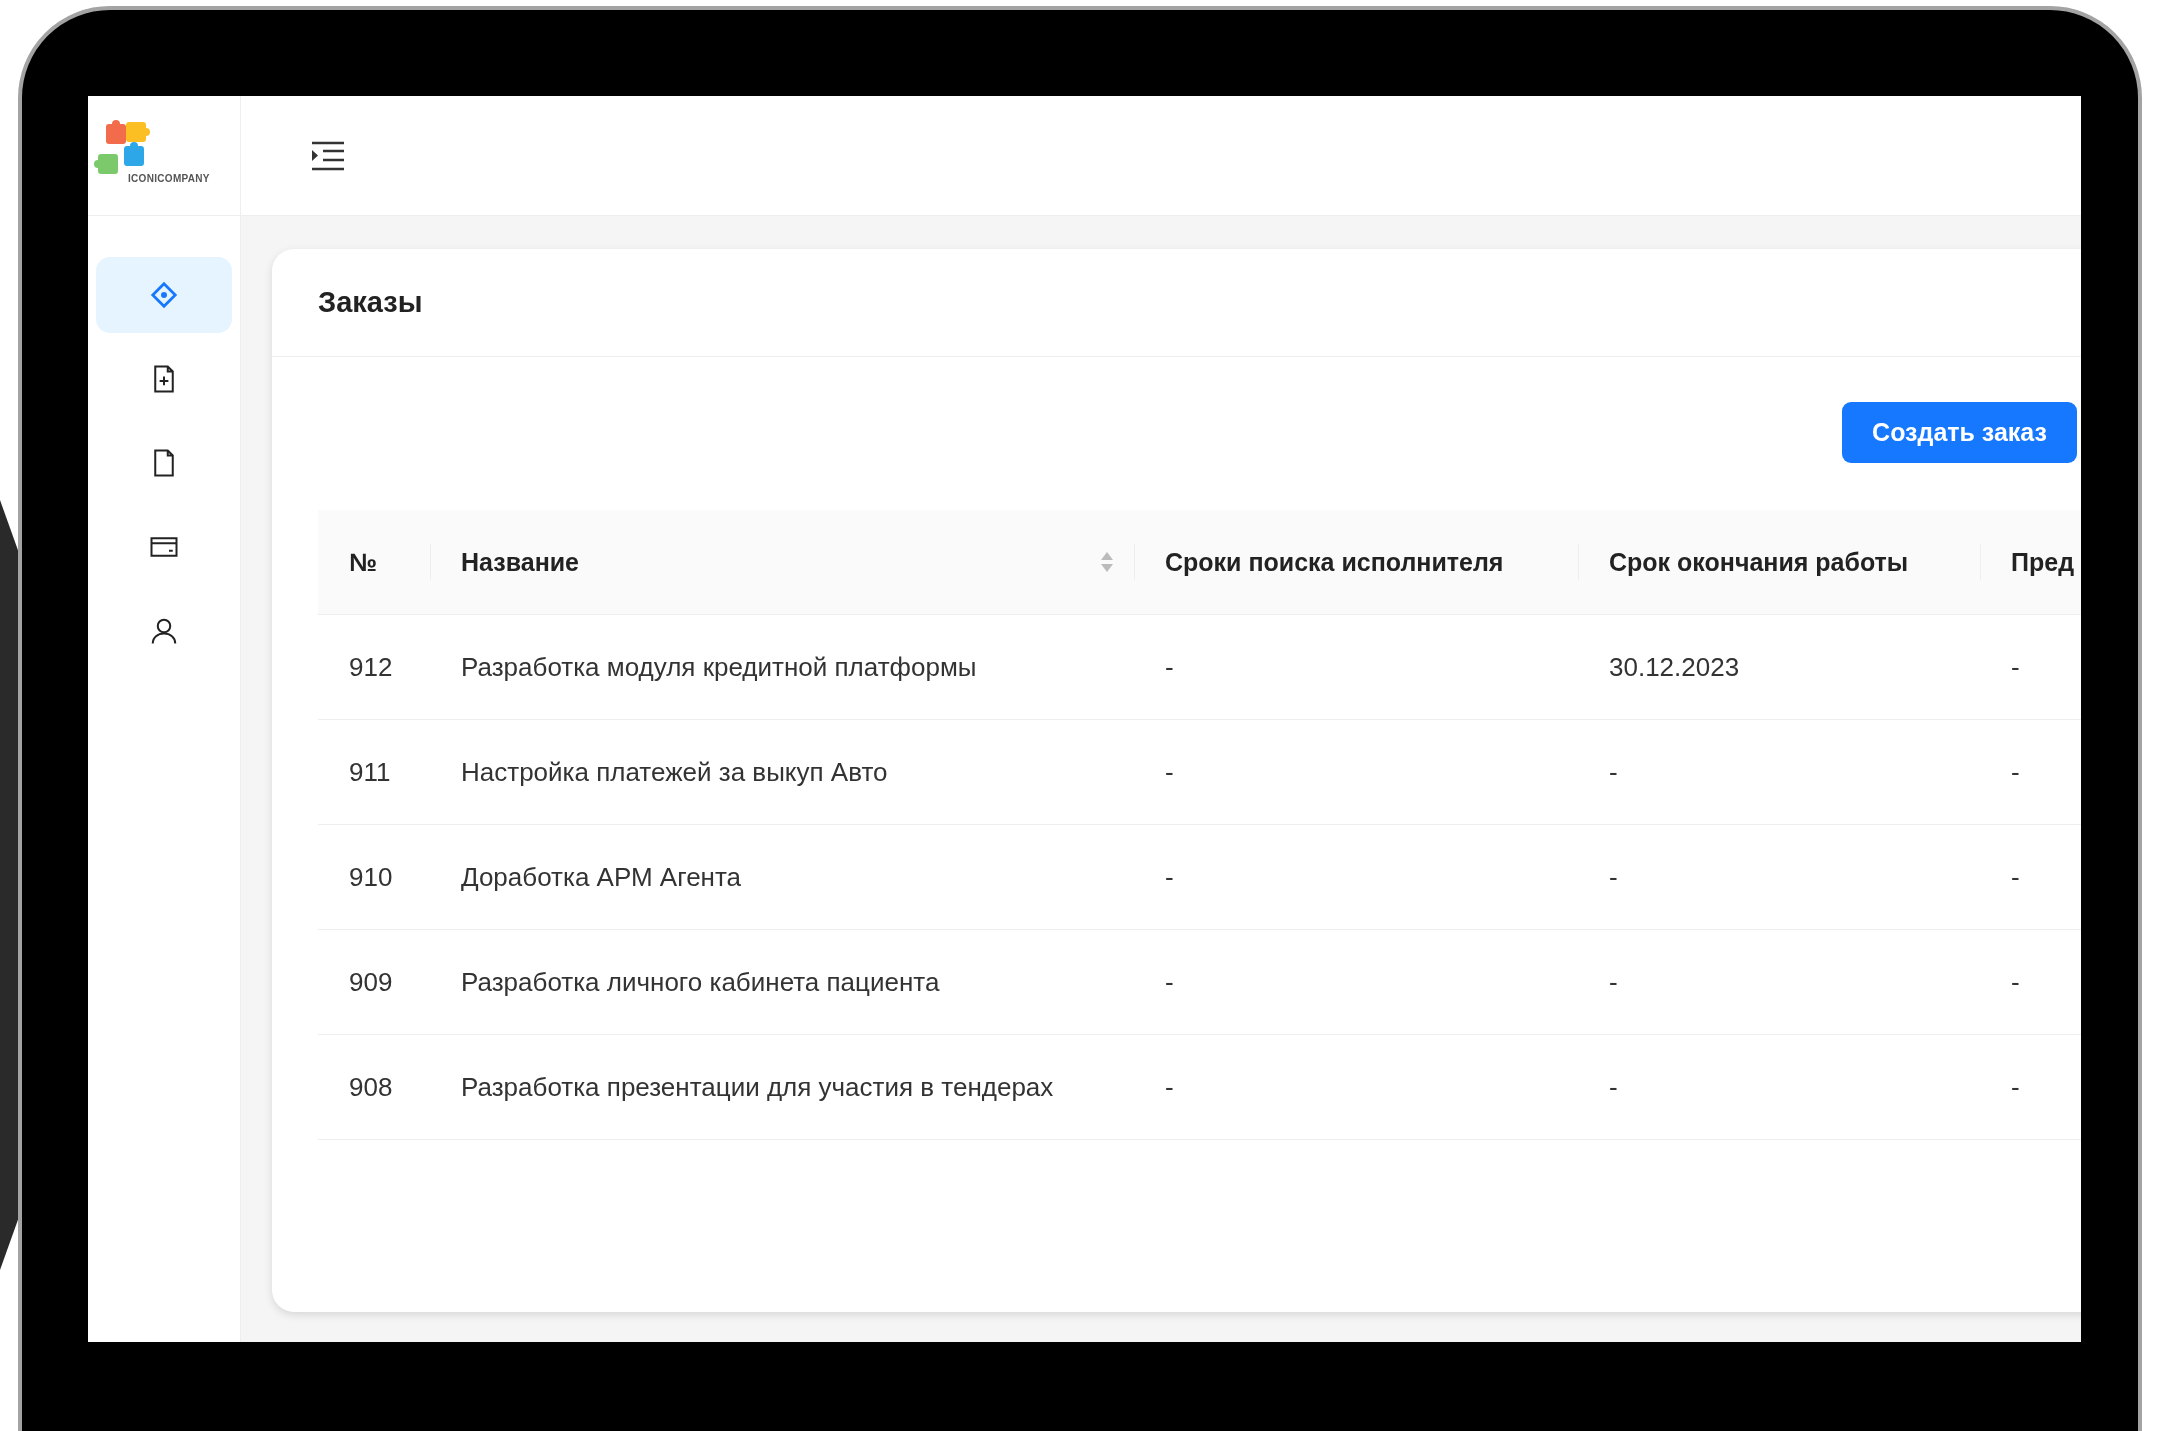 This screenshot has width=2178, height=1431. I want to click on page-title: Заказы, so click(370, 302).